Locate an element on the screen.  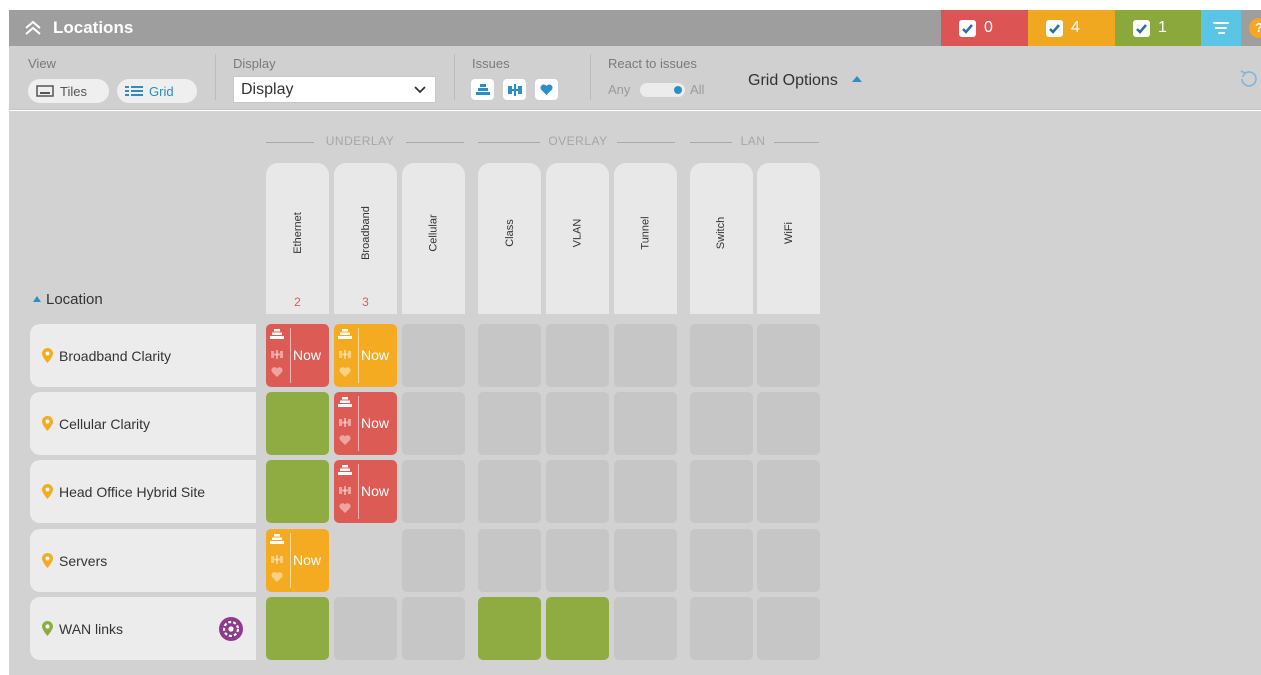
column-label: VLAN is located at coordinates (577, 233).